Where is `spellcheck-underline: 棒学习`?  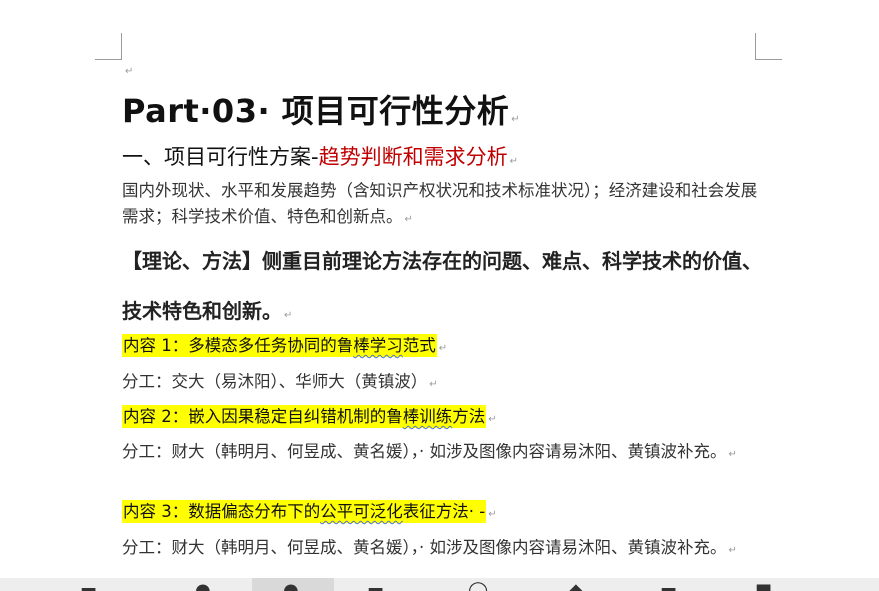
spellcheck-underline: 棒学习 is located at coordinates (378, 345).